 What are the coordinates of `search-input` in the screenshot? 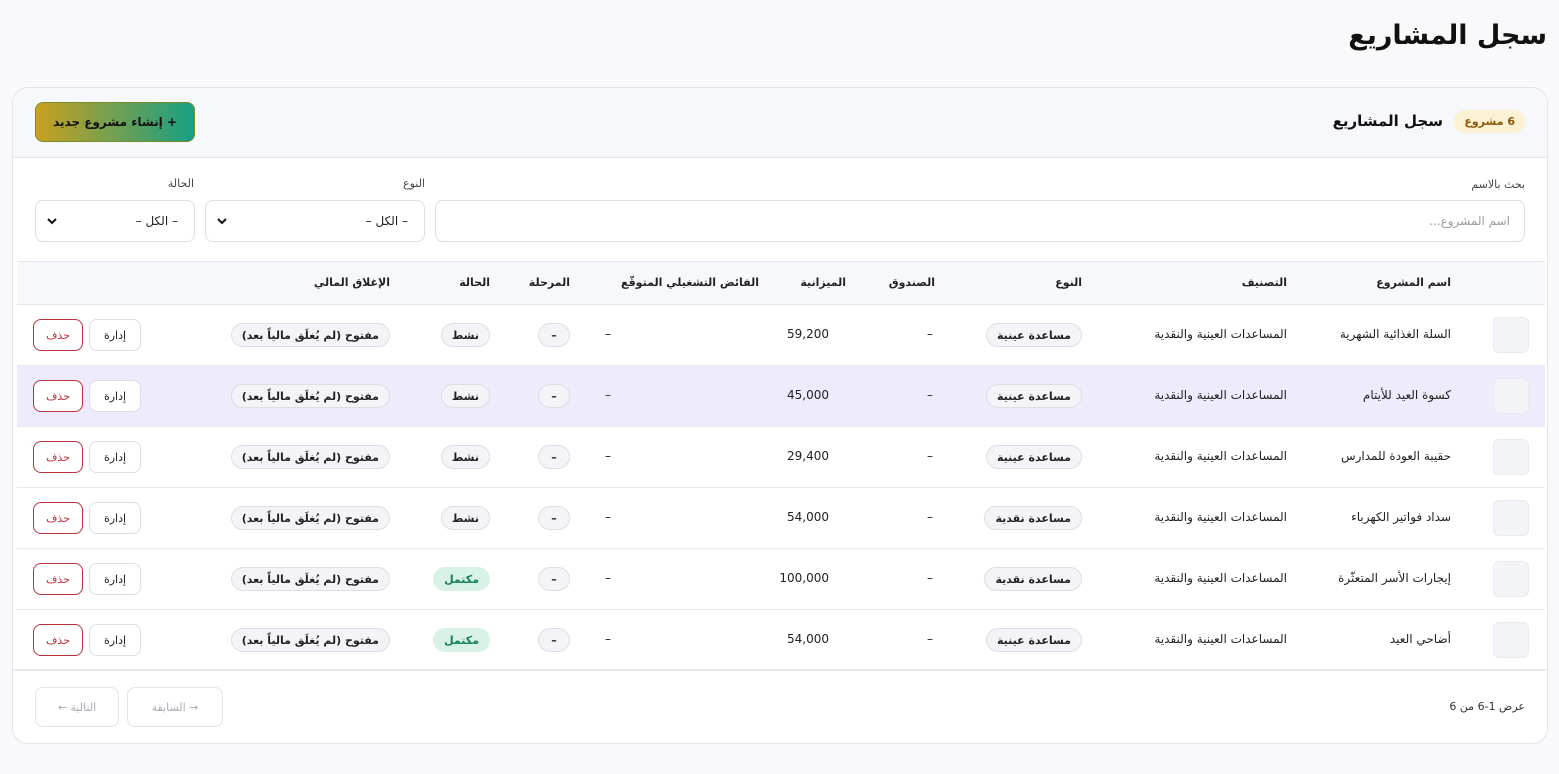 It's located at (980, 221).